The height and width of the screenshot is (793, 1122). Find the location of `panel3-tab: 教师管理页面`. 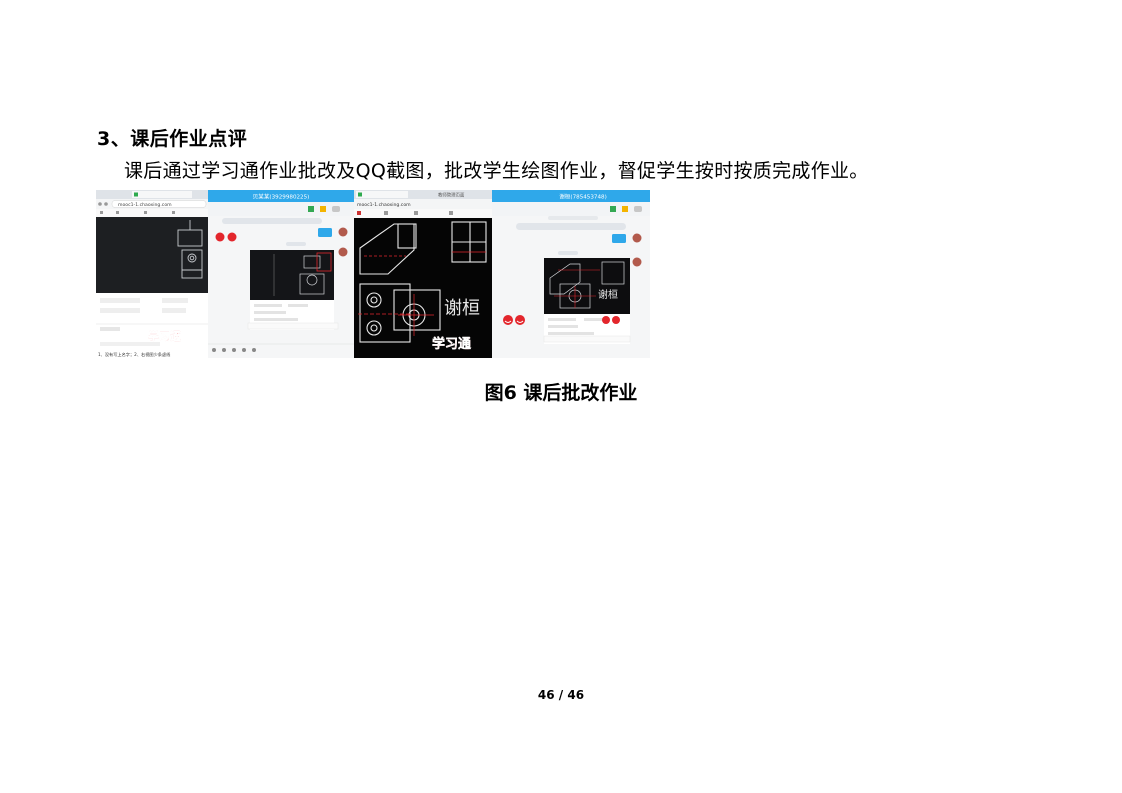

panel3-tab: 教师管理页面 is located at coordinates (451, 195).